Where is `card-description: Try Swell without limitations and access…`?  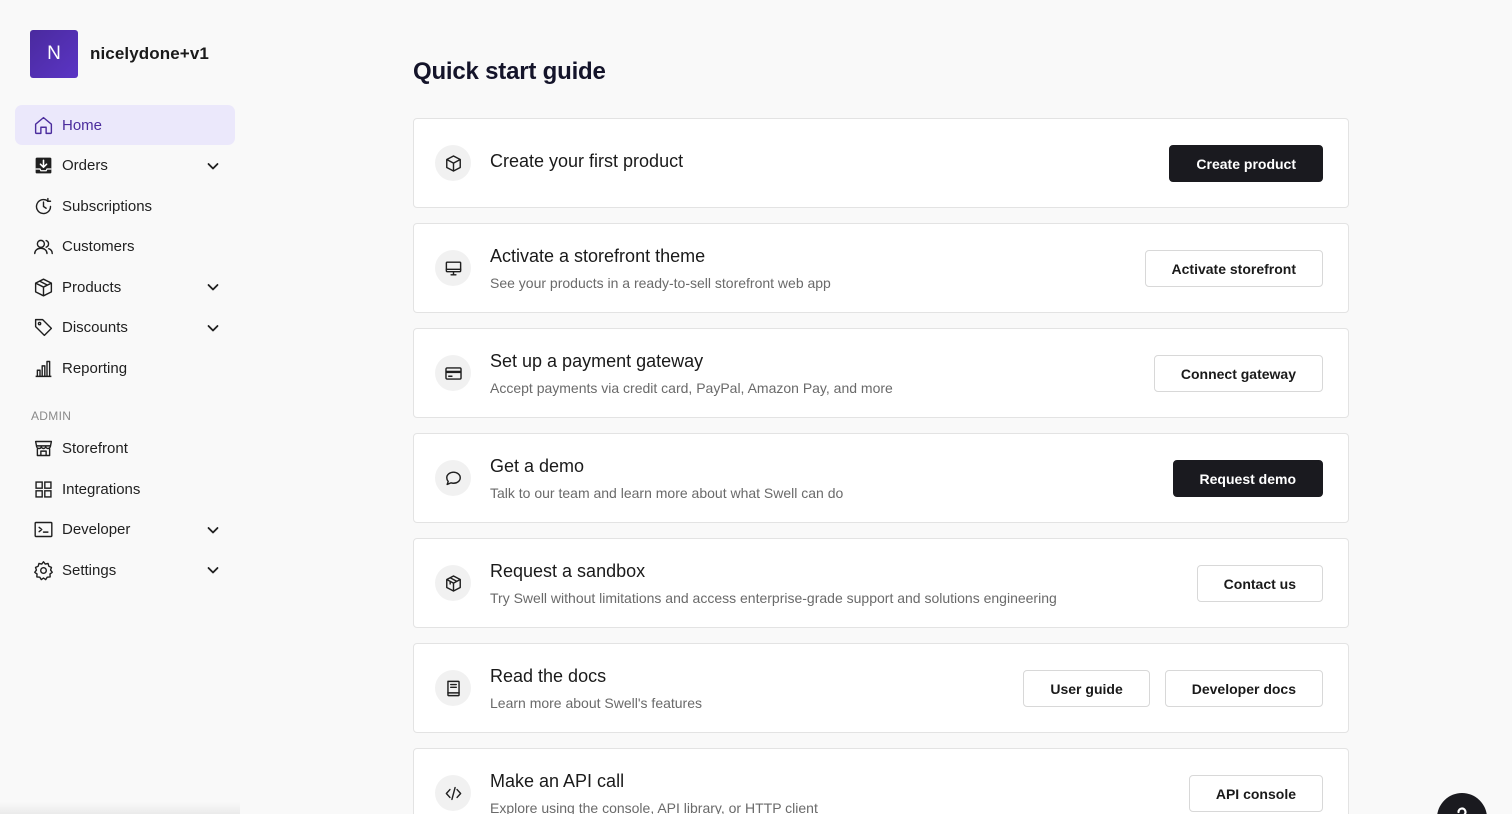
card-description: Try Swell without limitations and access… is located at coordinates (773, 598).